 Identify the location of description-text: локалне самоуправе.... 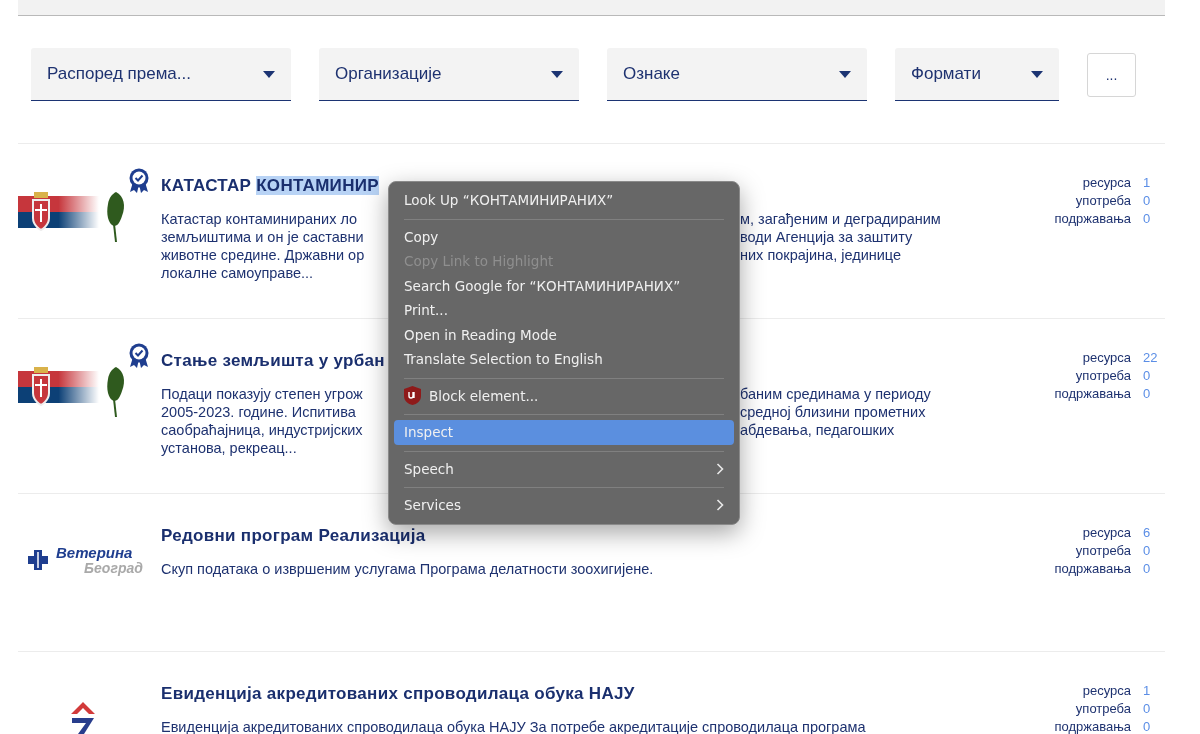
(237, 273).